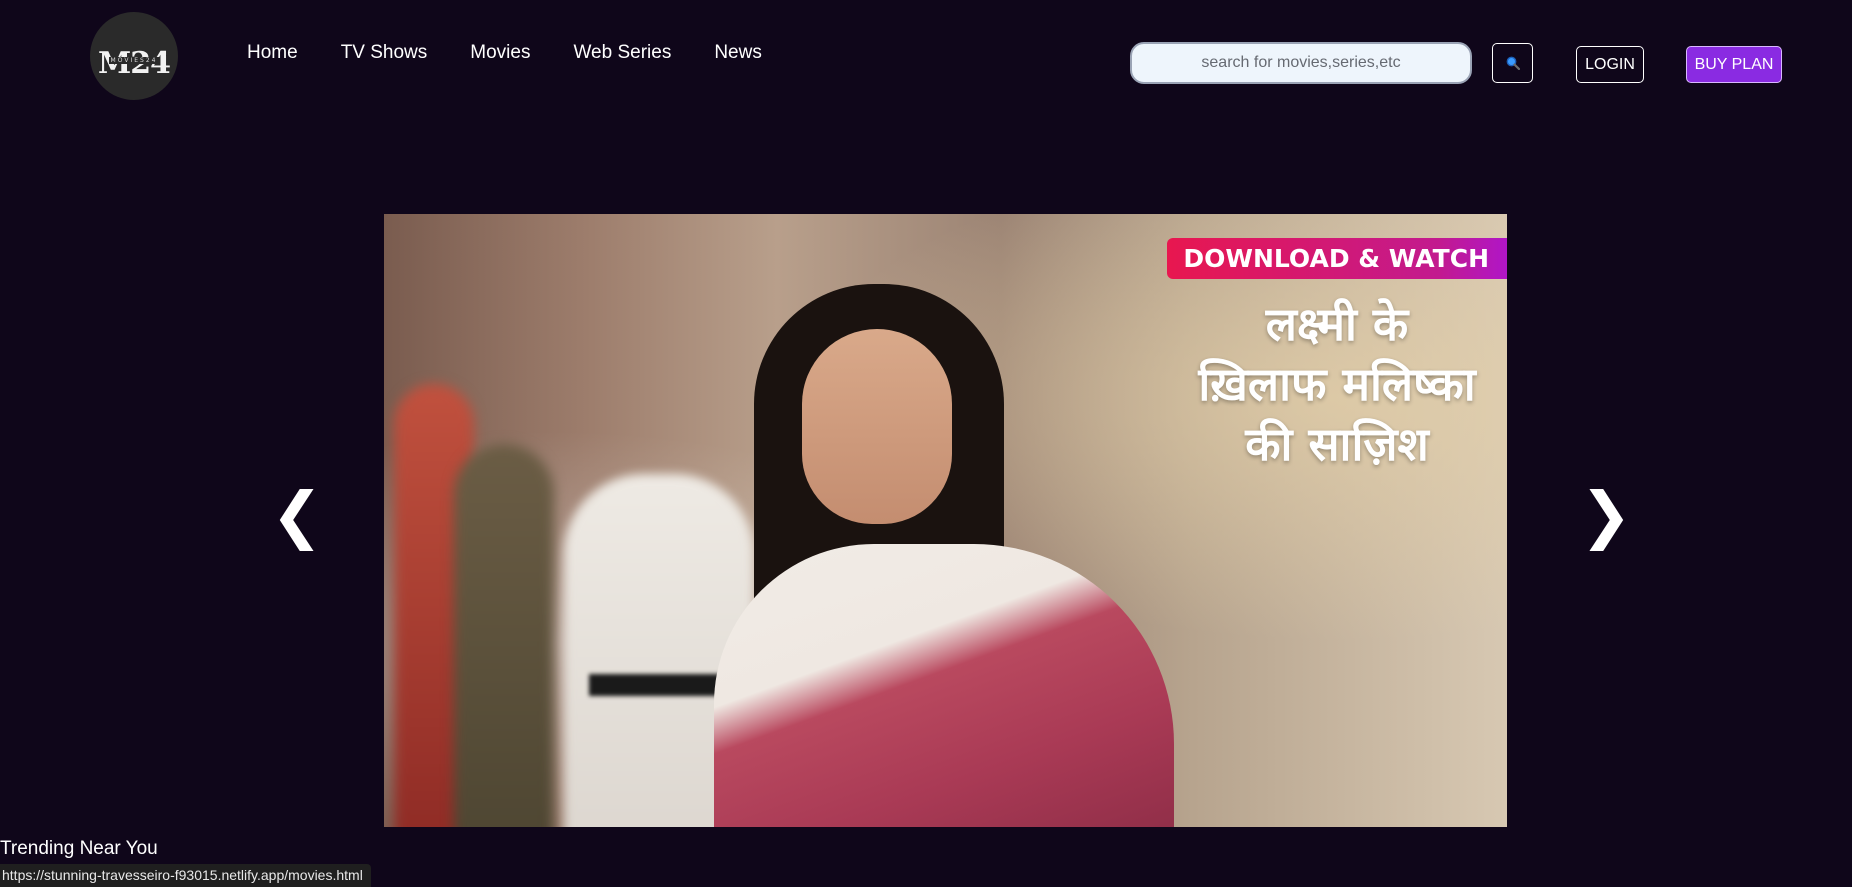  I want to click on headline-line: की साज़िश, so click(1337, 444).